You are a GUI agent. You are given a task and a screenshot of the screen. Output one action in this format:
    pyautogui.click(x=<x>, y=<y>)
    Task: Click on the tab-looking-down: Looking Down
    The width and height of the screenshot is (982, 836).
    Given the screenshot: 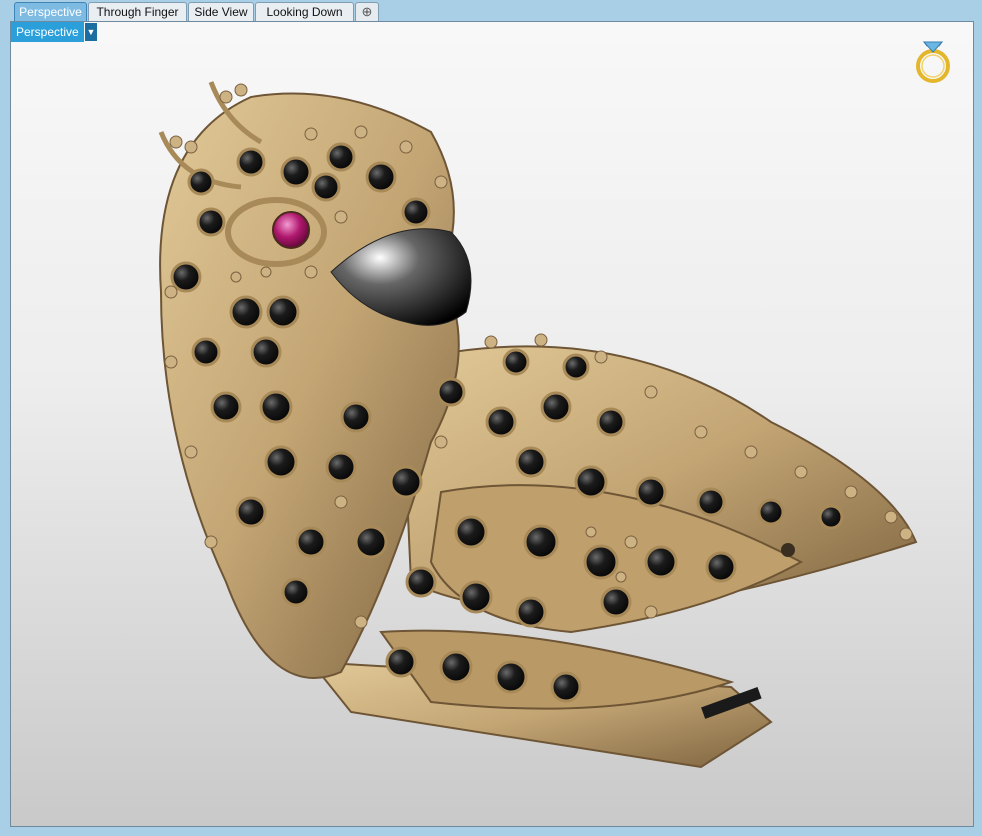 What is the action you would take?
    pyautogui.click(x=304, y=11)
    